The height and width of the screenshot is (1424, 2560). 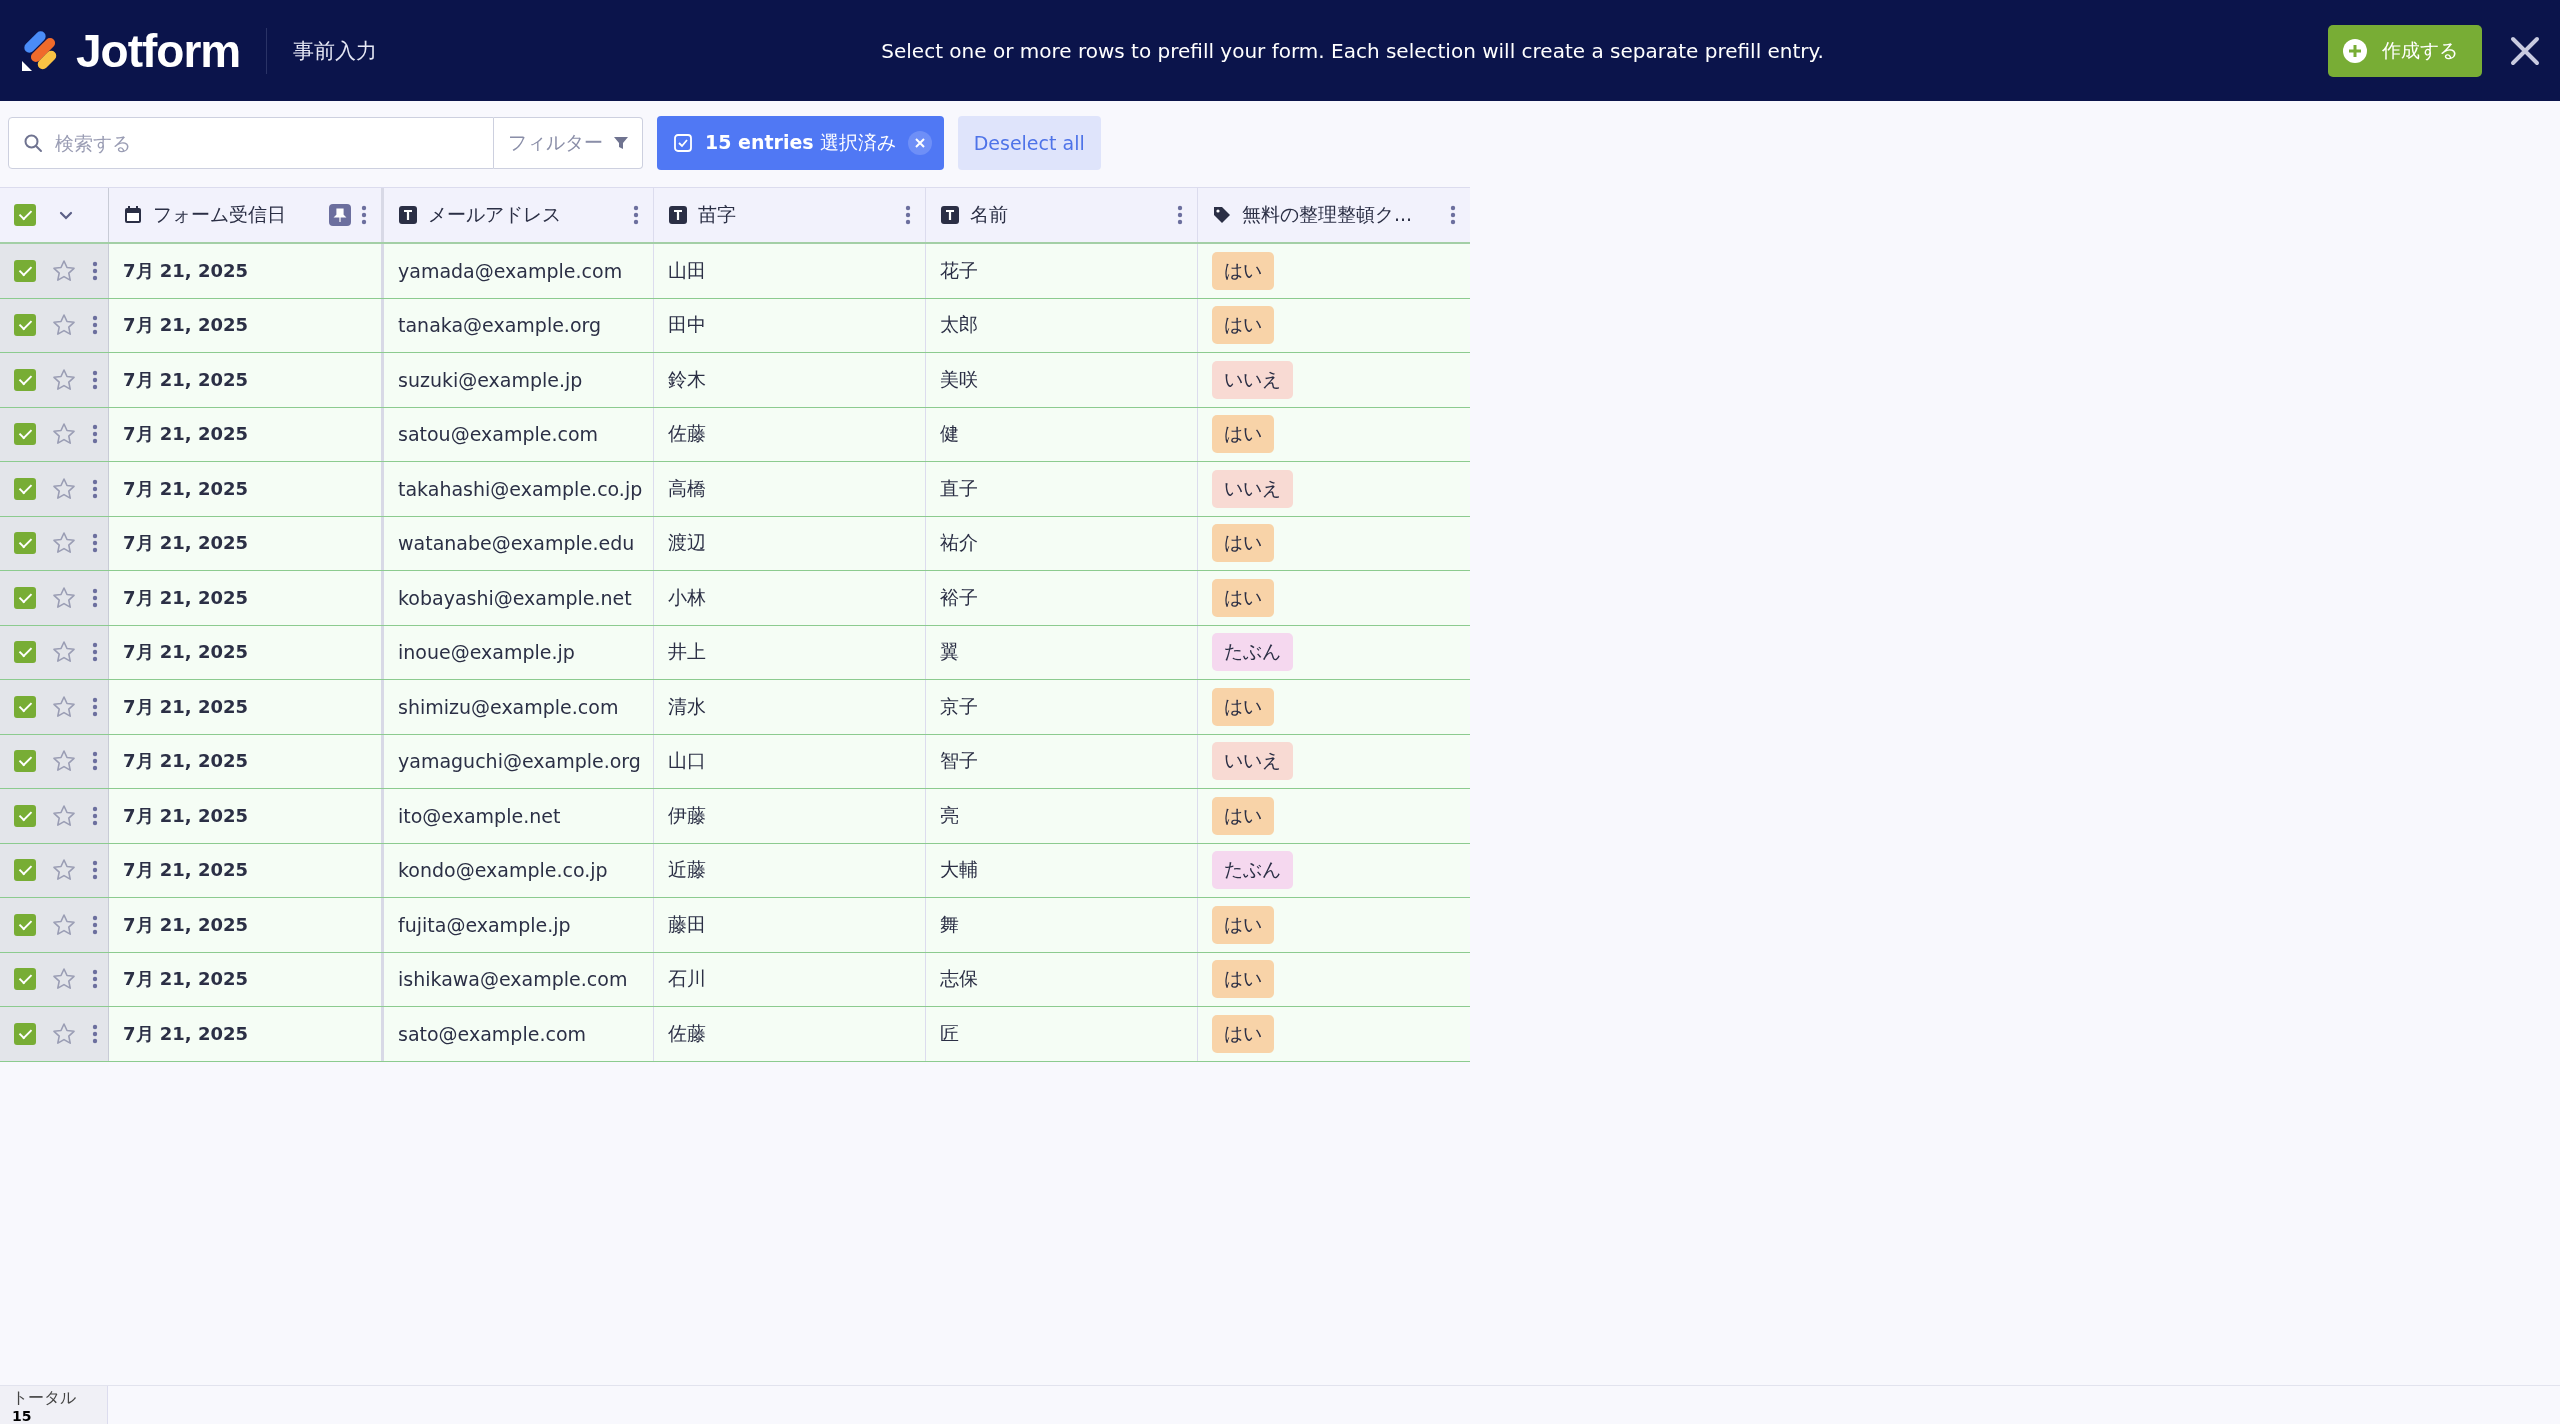 What do you see at coordinates (789, 215) in the screenshot?
I see `column-header: 苗字` at bounding box center [789, 215].